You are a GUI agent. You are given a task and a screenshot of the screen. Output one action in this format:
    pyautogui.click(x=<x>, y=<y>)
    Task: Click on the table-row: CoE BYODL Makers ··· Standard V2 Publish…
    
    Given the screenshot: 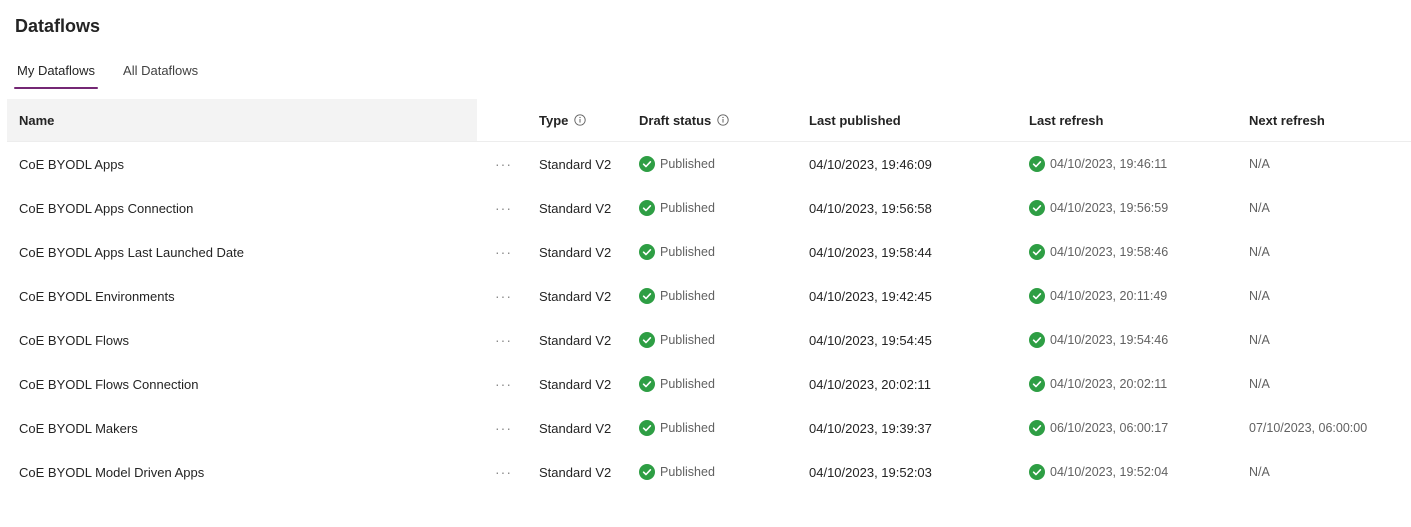 What is the action you would take?
    pyautogui.click(x=709, y=428)
    